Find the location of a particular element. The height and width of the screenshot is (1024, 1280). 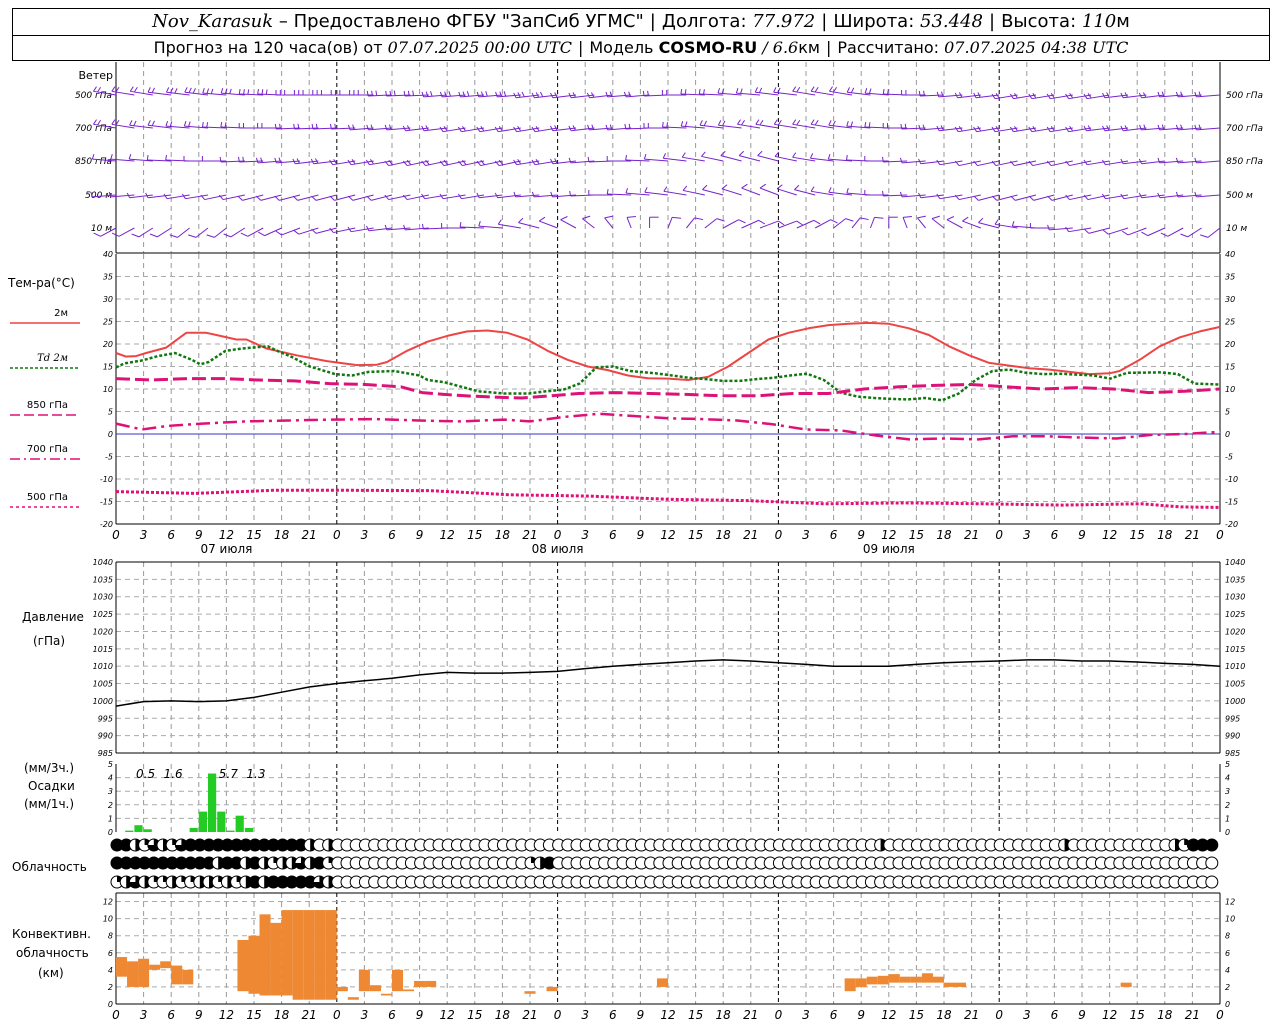

conv-ytick-right: 8 is located at coordinates (1227, 936).